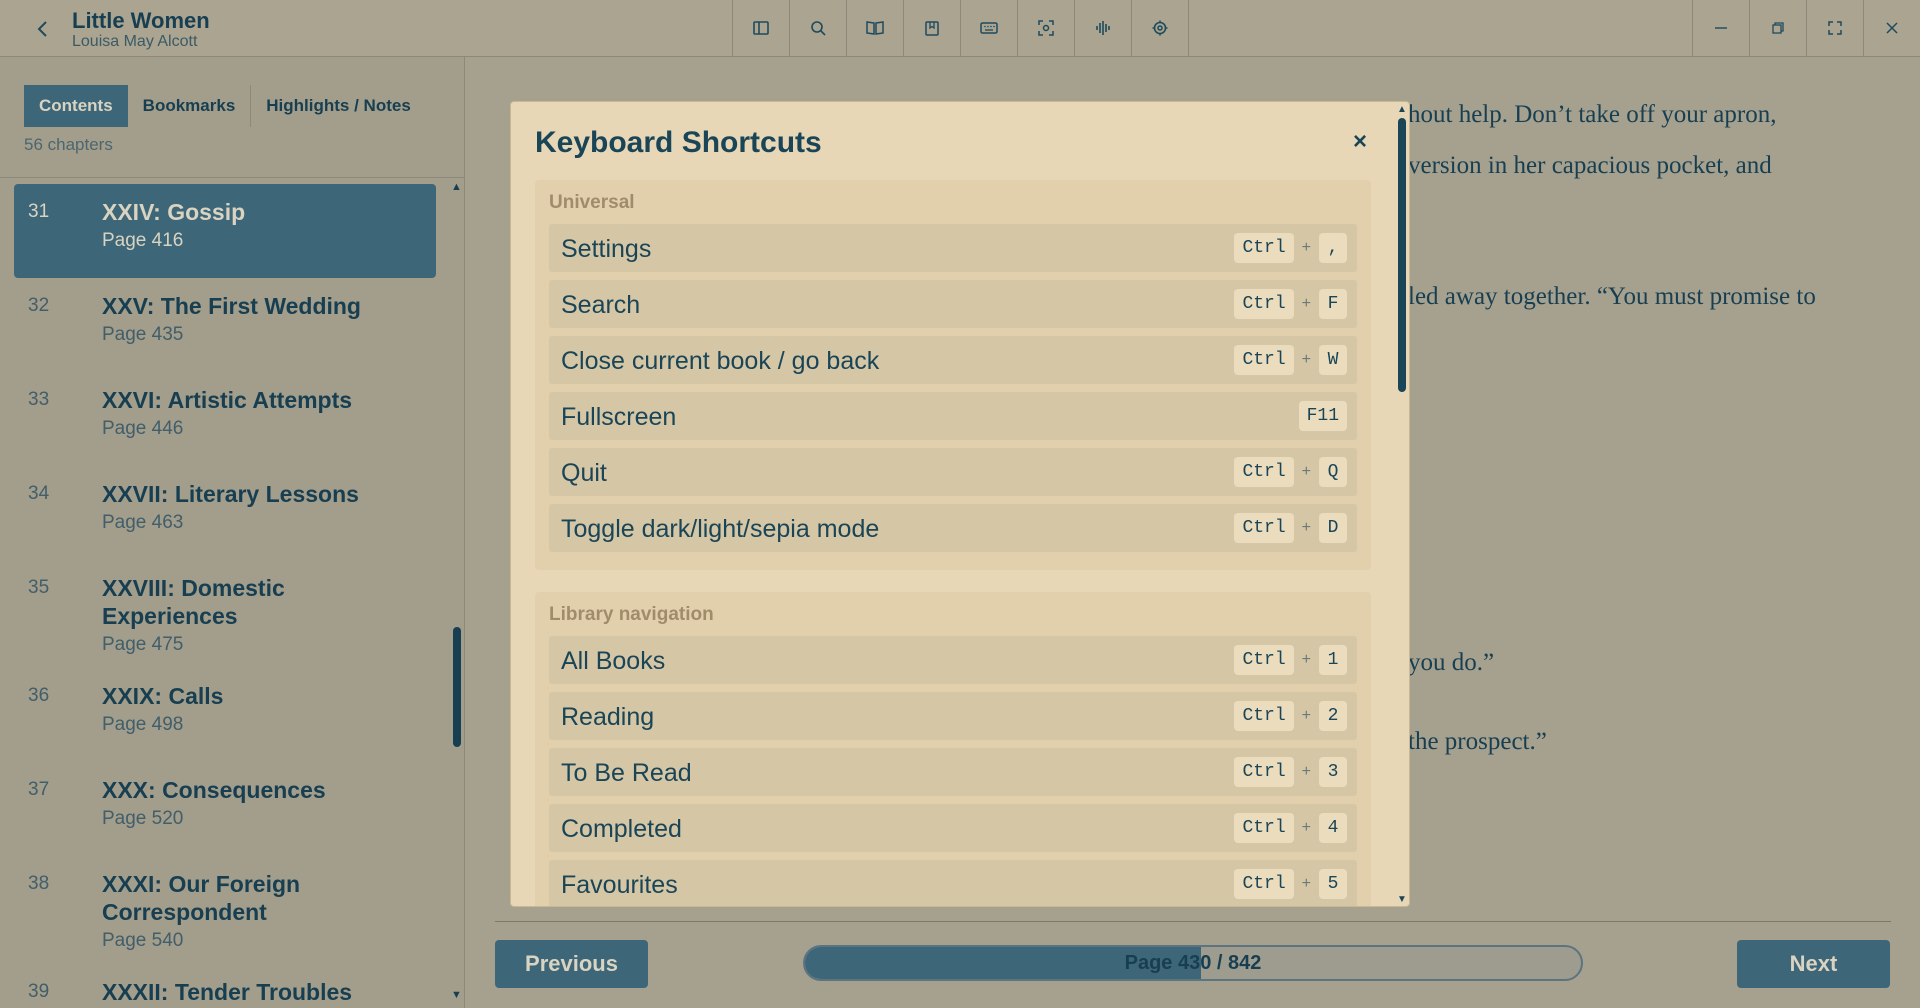  I want to click on chapter-item: 32 XXV: The First Wedding Page 435, so click(225, 325).